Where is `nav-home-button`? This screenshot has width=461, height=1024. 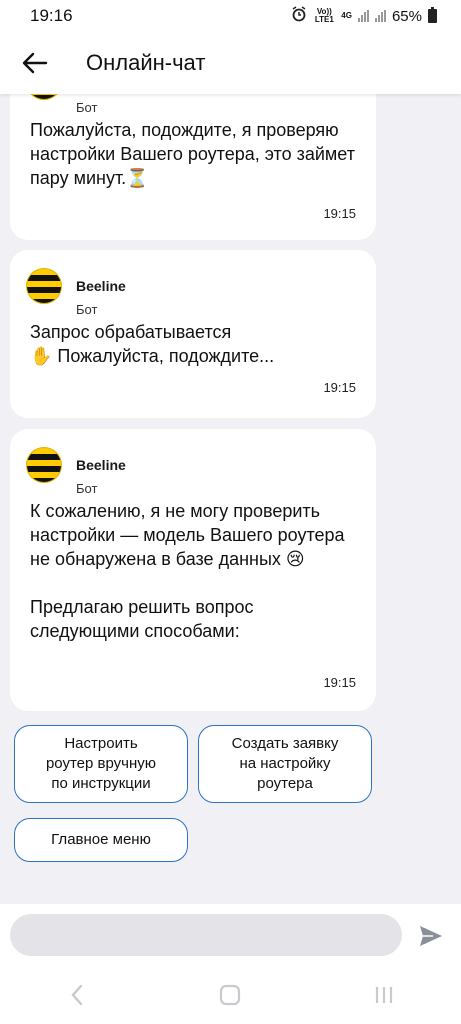 nav-home-button is located at coordinates (230, 995).